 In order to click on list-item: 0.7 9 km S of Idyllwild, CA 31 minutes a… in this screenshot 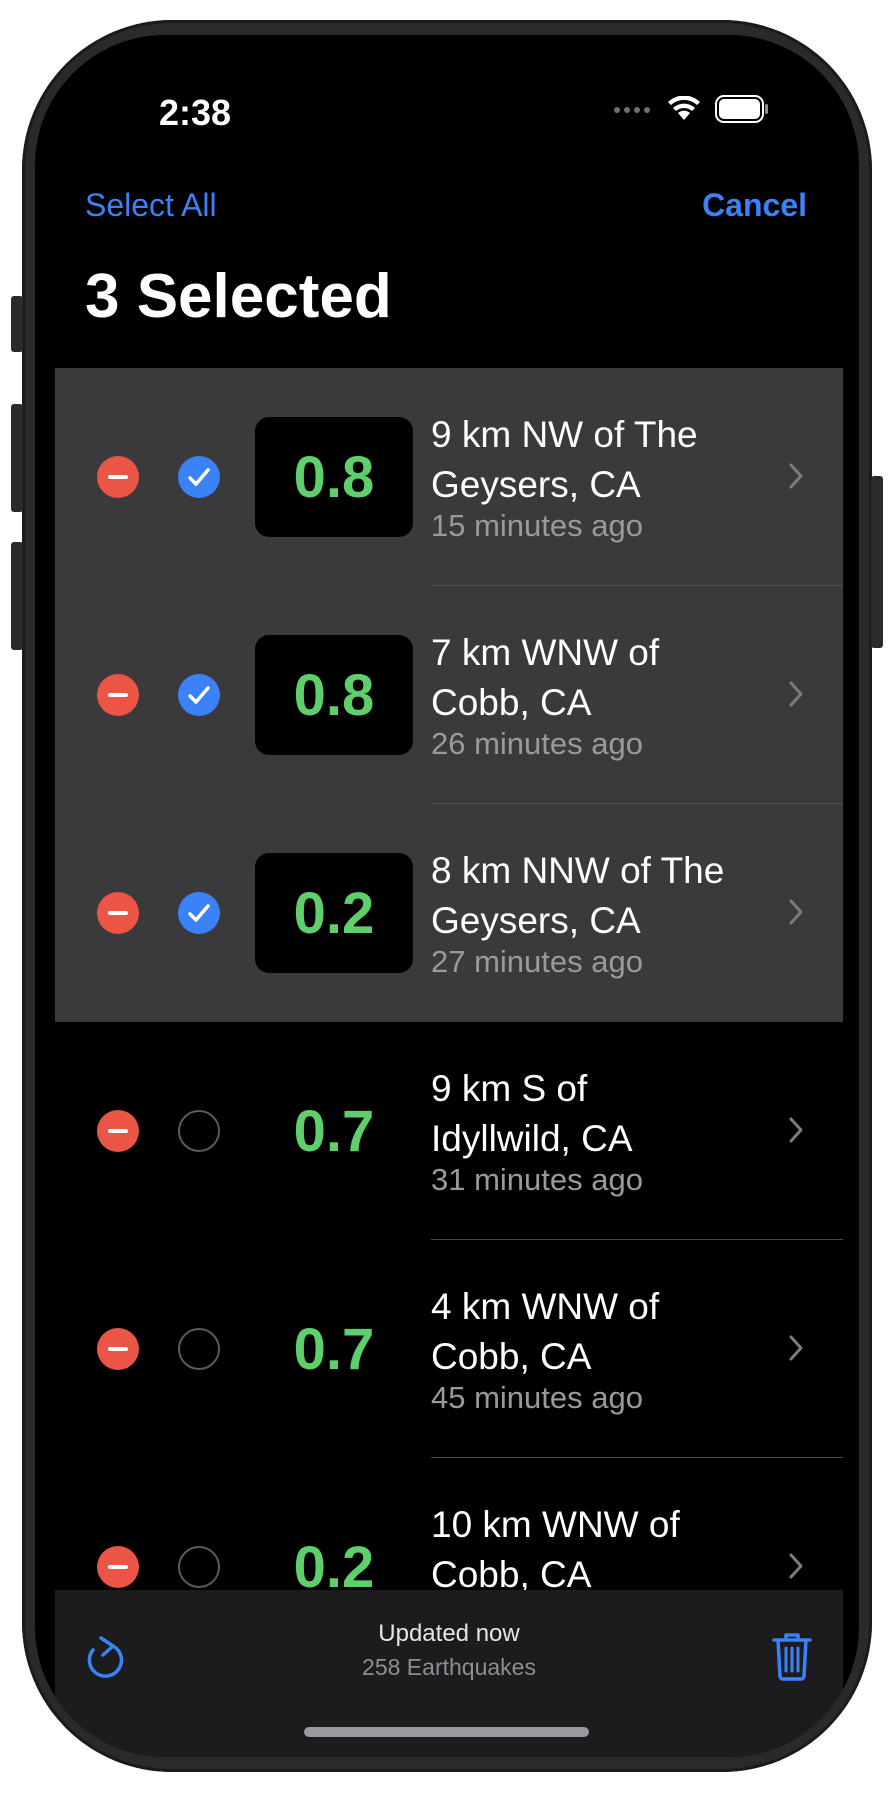, I will do `click(449, 1131)`.